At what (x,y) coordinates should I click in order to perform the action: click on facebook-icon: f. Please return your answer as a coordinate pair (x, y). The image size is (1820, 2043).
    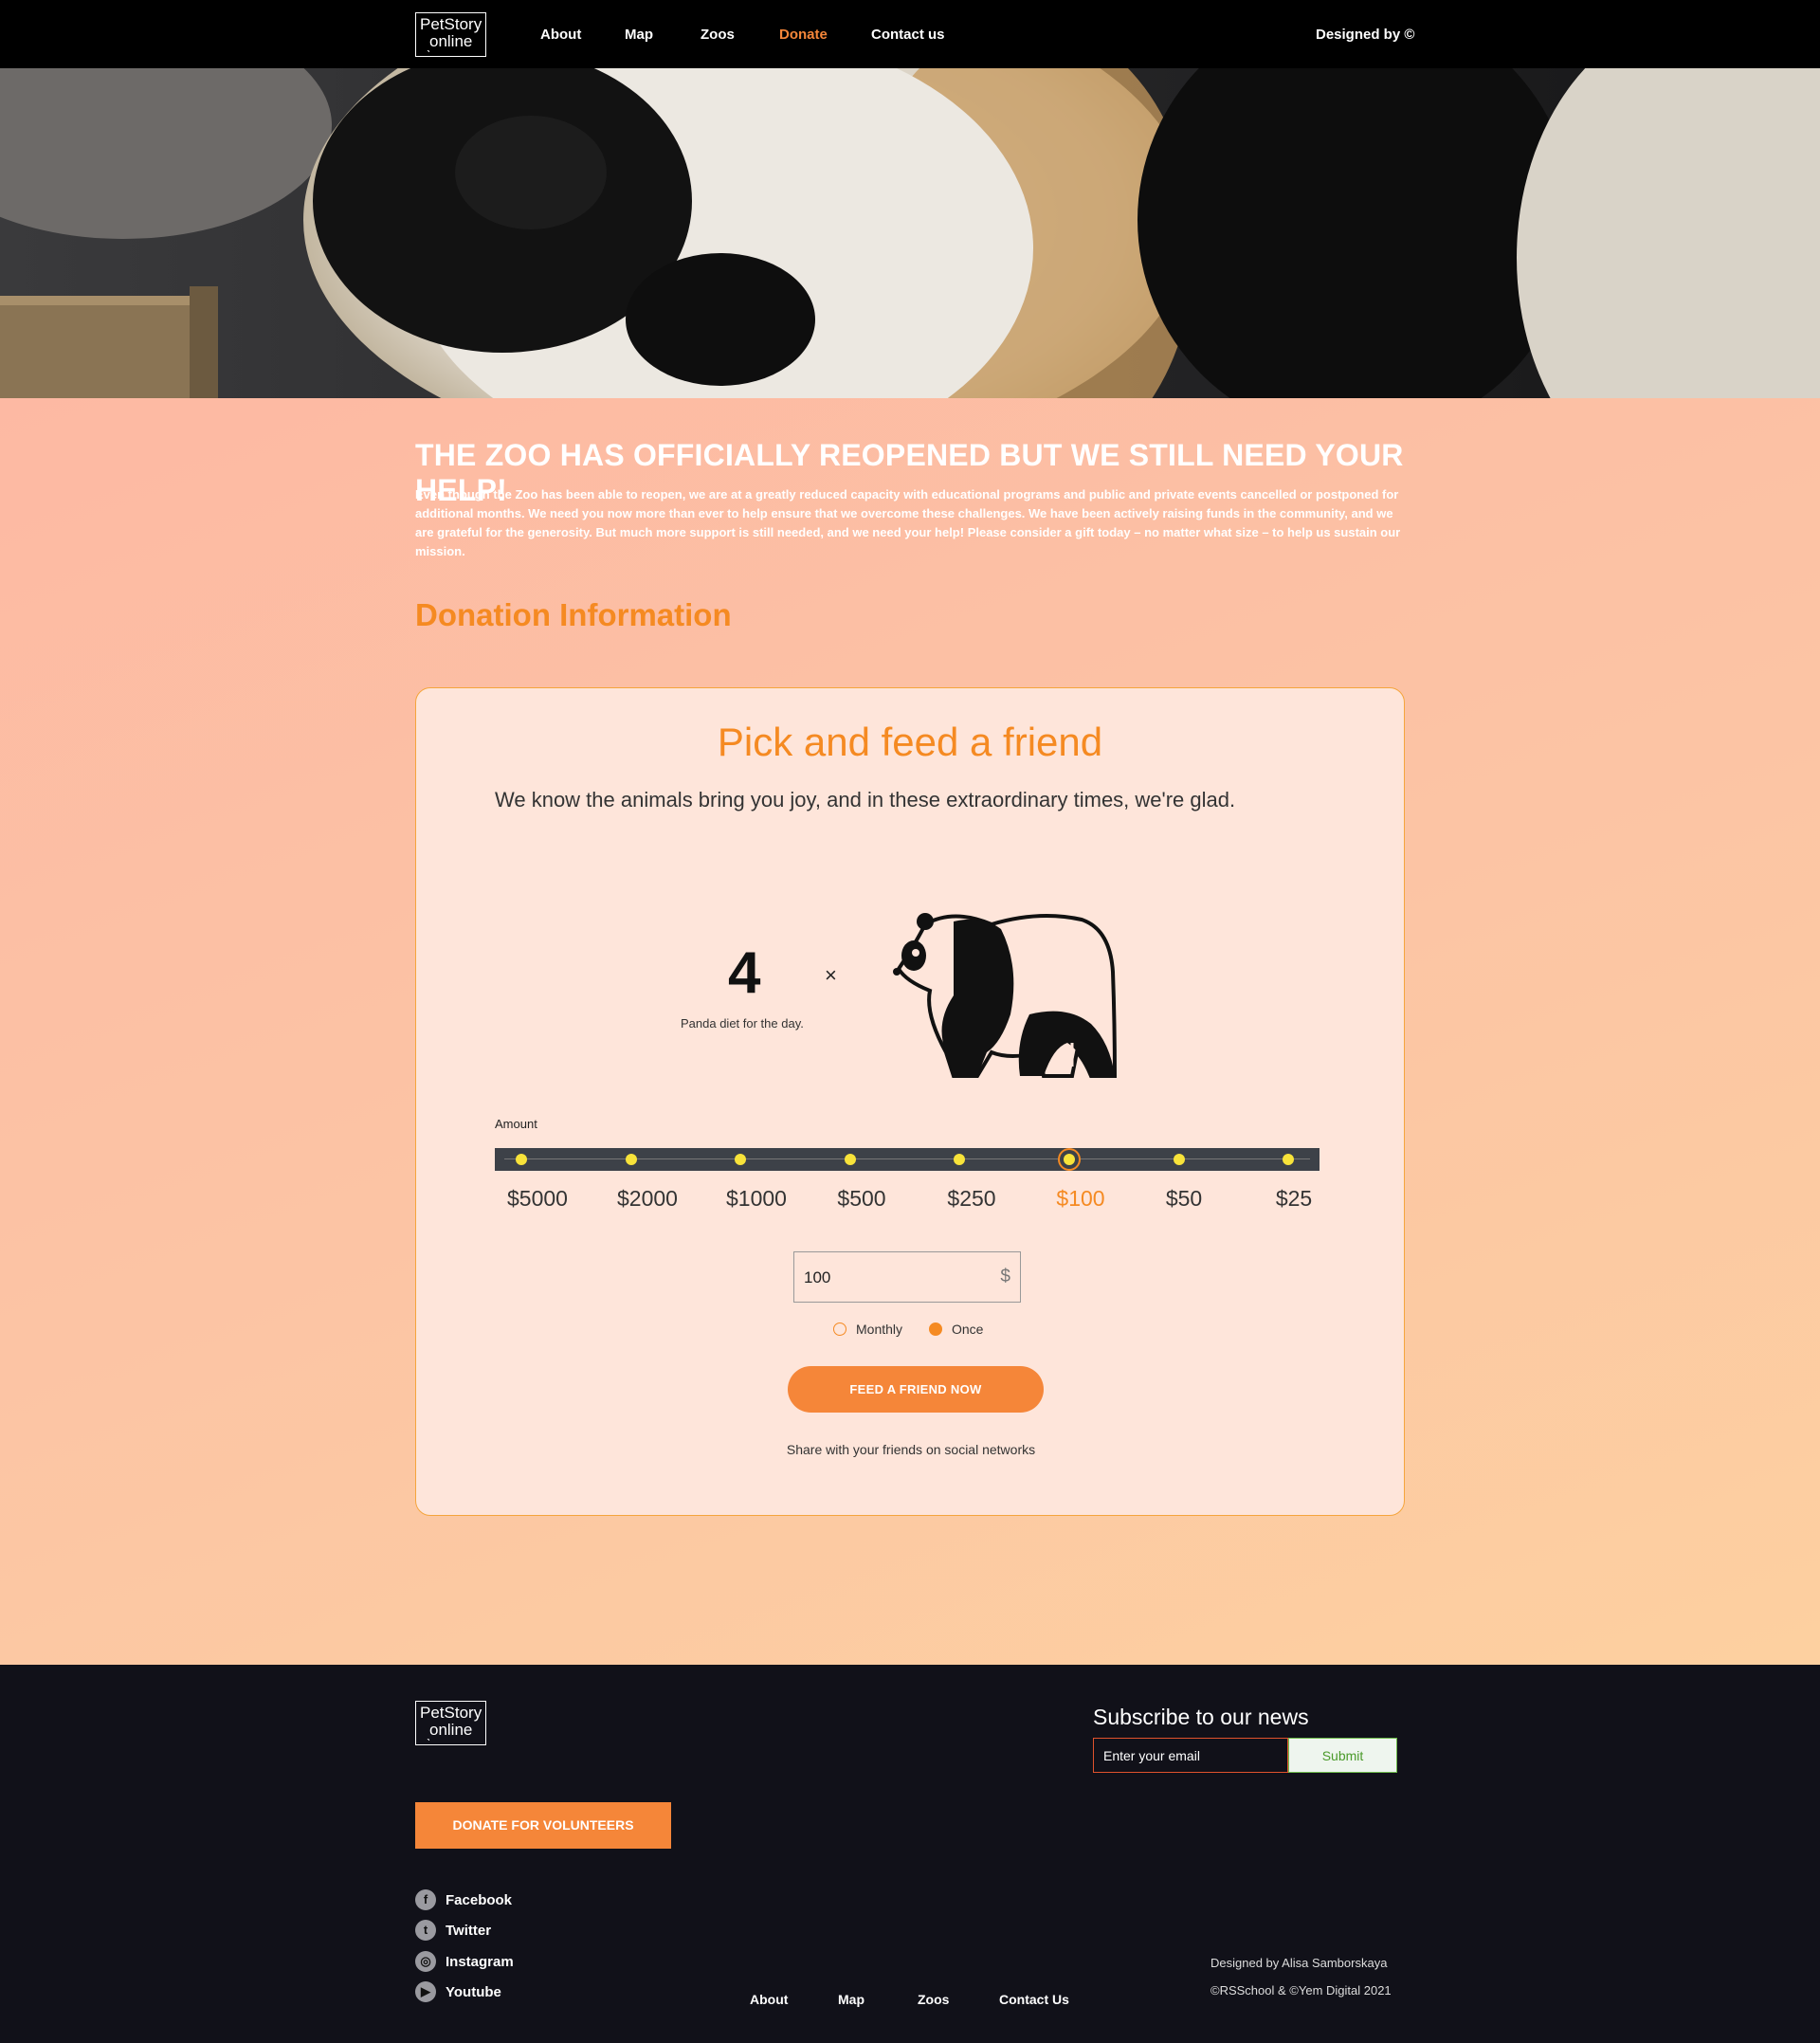
    Looking at the image, I should click on (425, 1899).